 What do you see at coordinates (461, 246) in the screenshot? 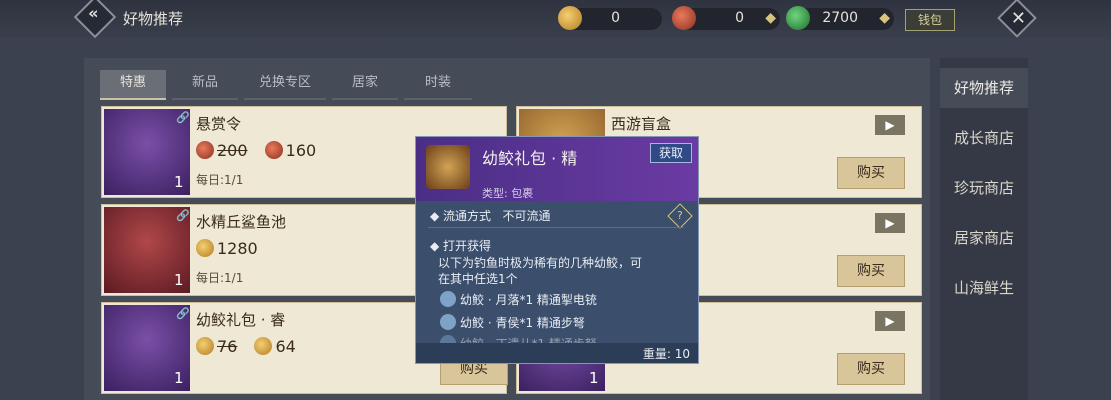
I see `open-label: ◆ 打开获得` at bounding box center [461, 246].